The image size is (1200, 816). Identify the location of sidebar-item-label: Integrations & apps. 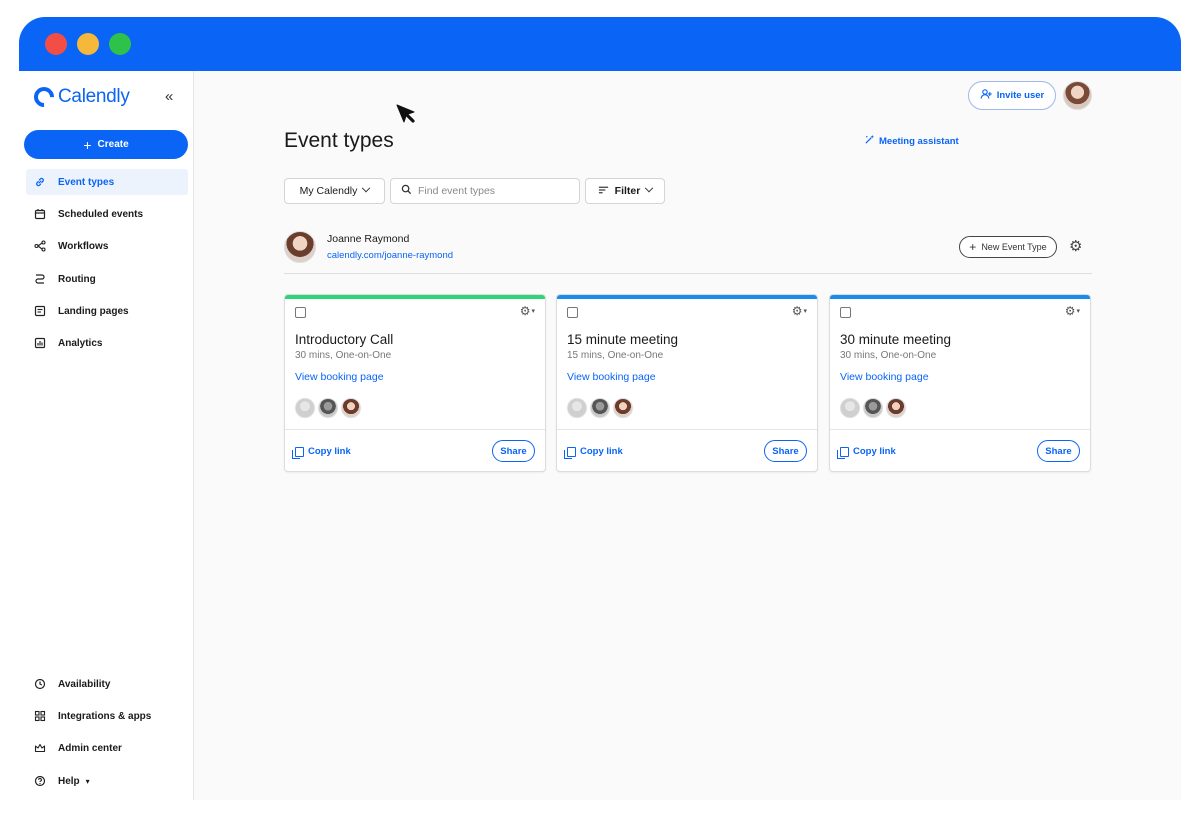
(105, 716).